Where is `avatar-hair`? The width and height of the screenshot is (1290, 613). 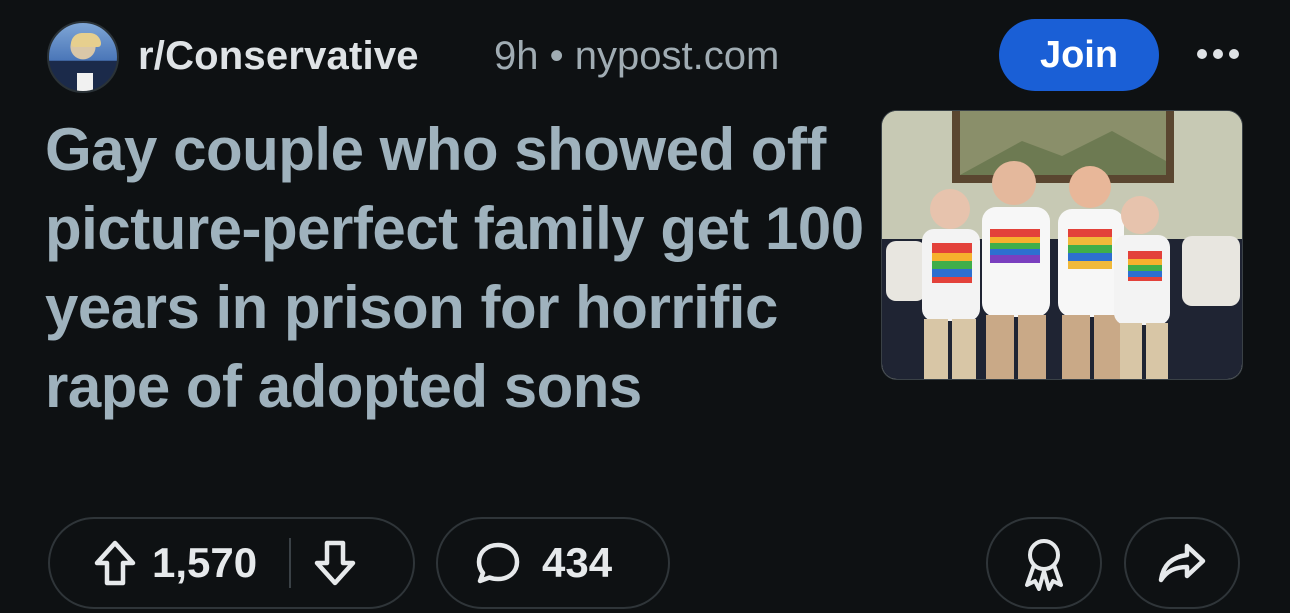 avatar-hair is located at coordinates (86, 40).